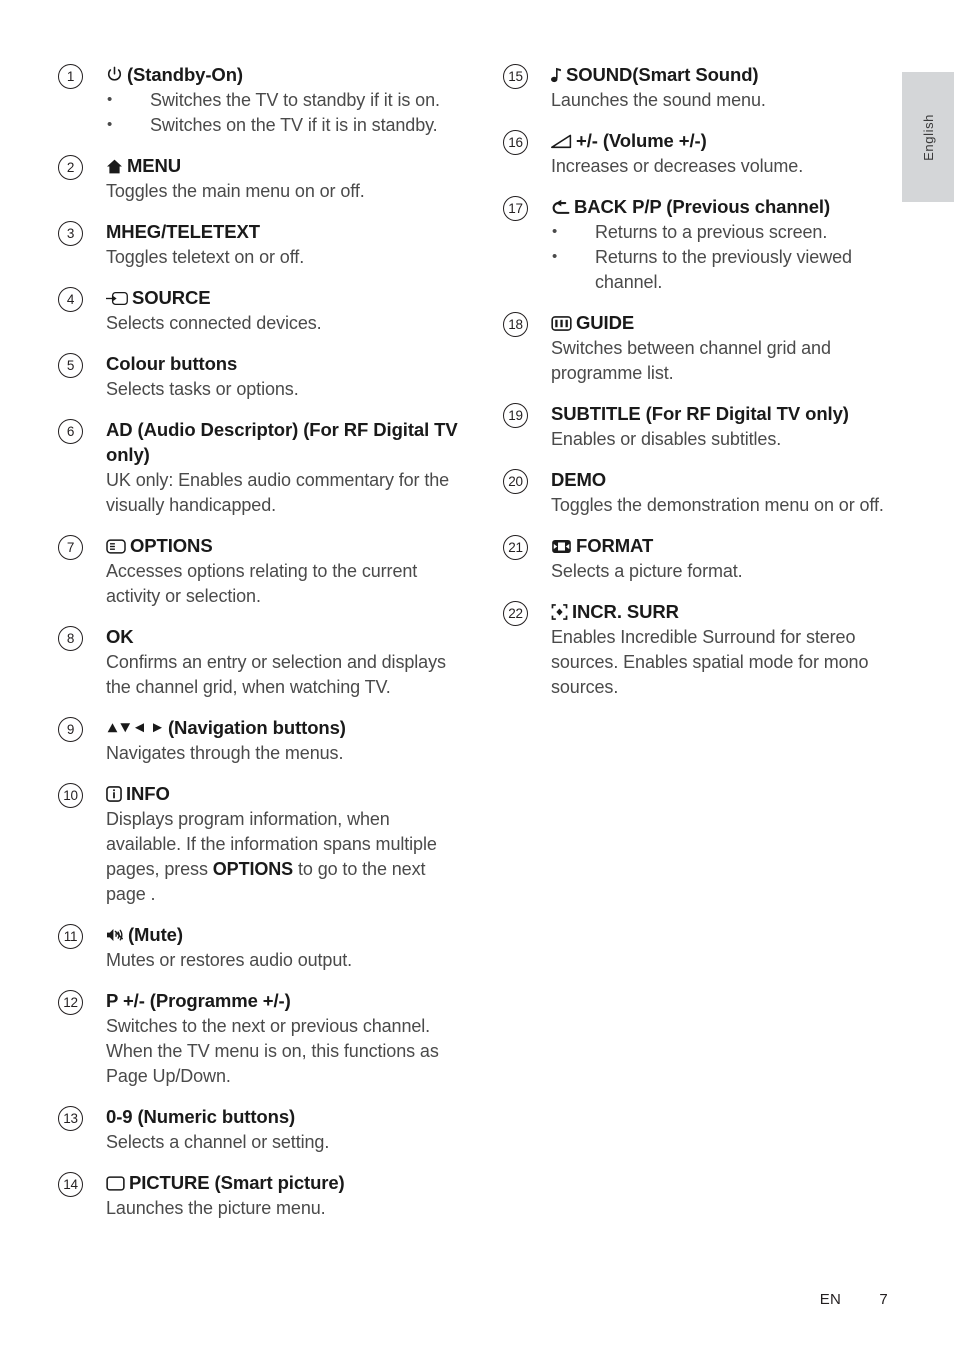 The width and height of the screenshot is (954, 1350). I want to click on item-title-text: SOURCE, so click(171, 297).